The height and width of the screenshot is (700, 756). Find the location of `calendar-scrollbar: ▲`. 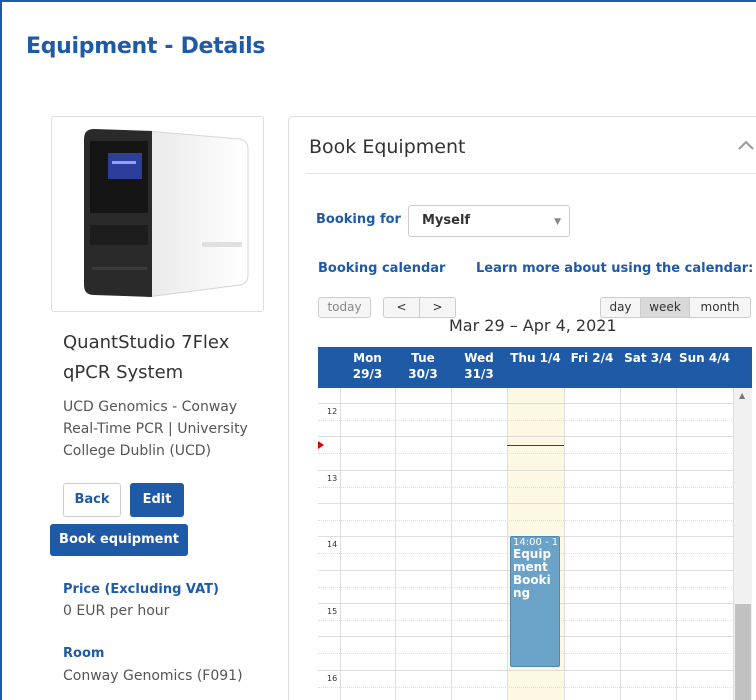

calendar-scrollbar: ▲ is located at coordinates (743, 544).